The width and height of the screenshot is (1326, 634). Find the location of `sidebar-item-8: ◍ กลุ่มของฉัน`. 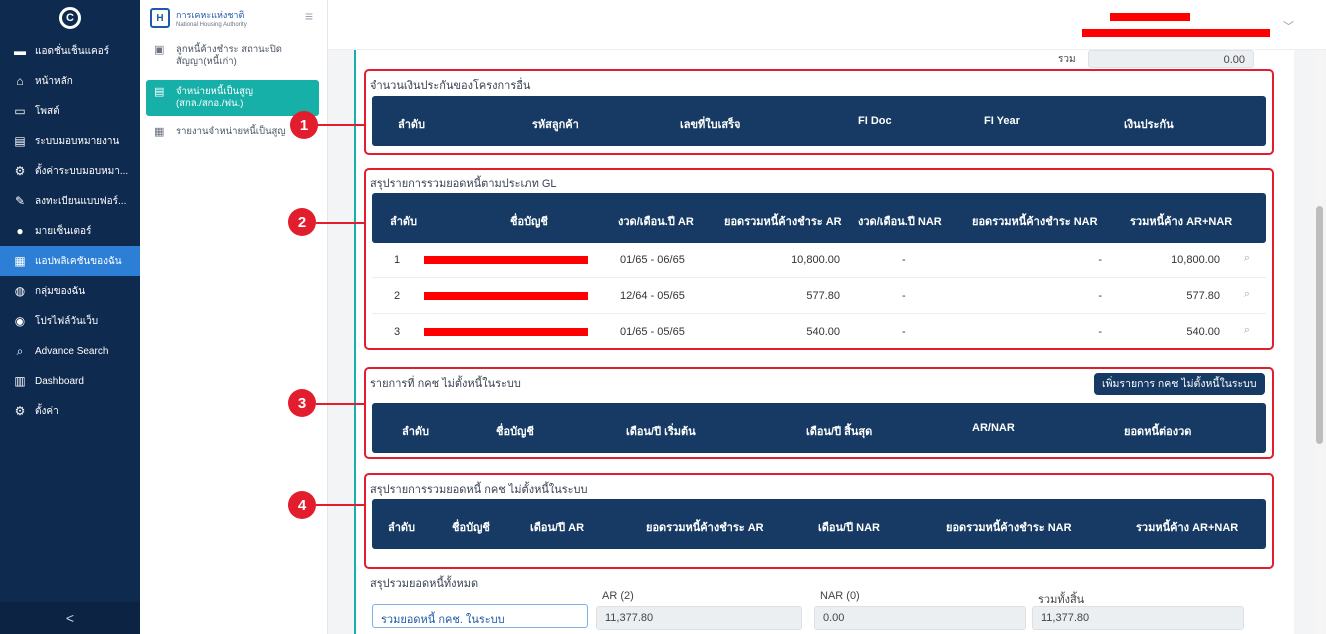

sidebar-item-8: ◍ กลุ่มของฉัน is located at coordinates (70, 291).